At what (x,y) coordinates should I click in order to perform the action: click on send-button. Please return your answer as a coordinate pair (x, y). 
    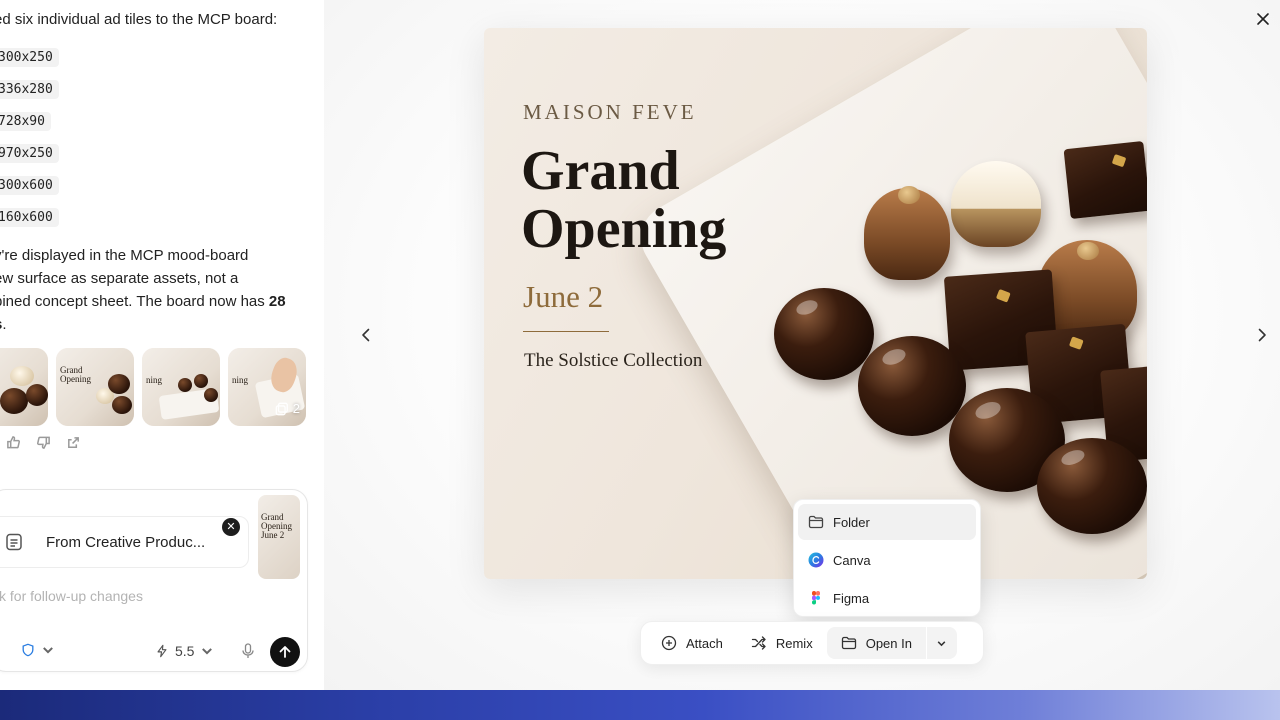
    Looking at the image, I should click on (285, 652).